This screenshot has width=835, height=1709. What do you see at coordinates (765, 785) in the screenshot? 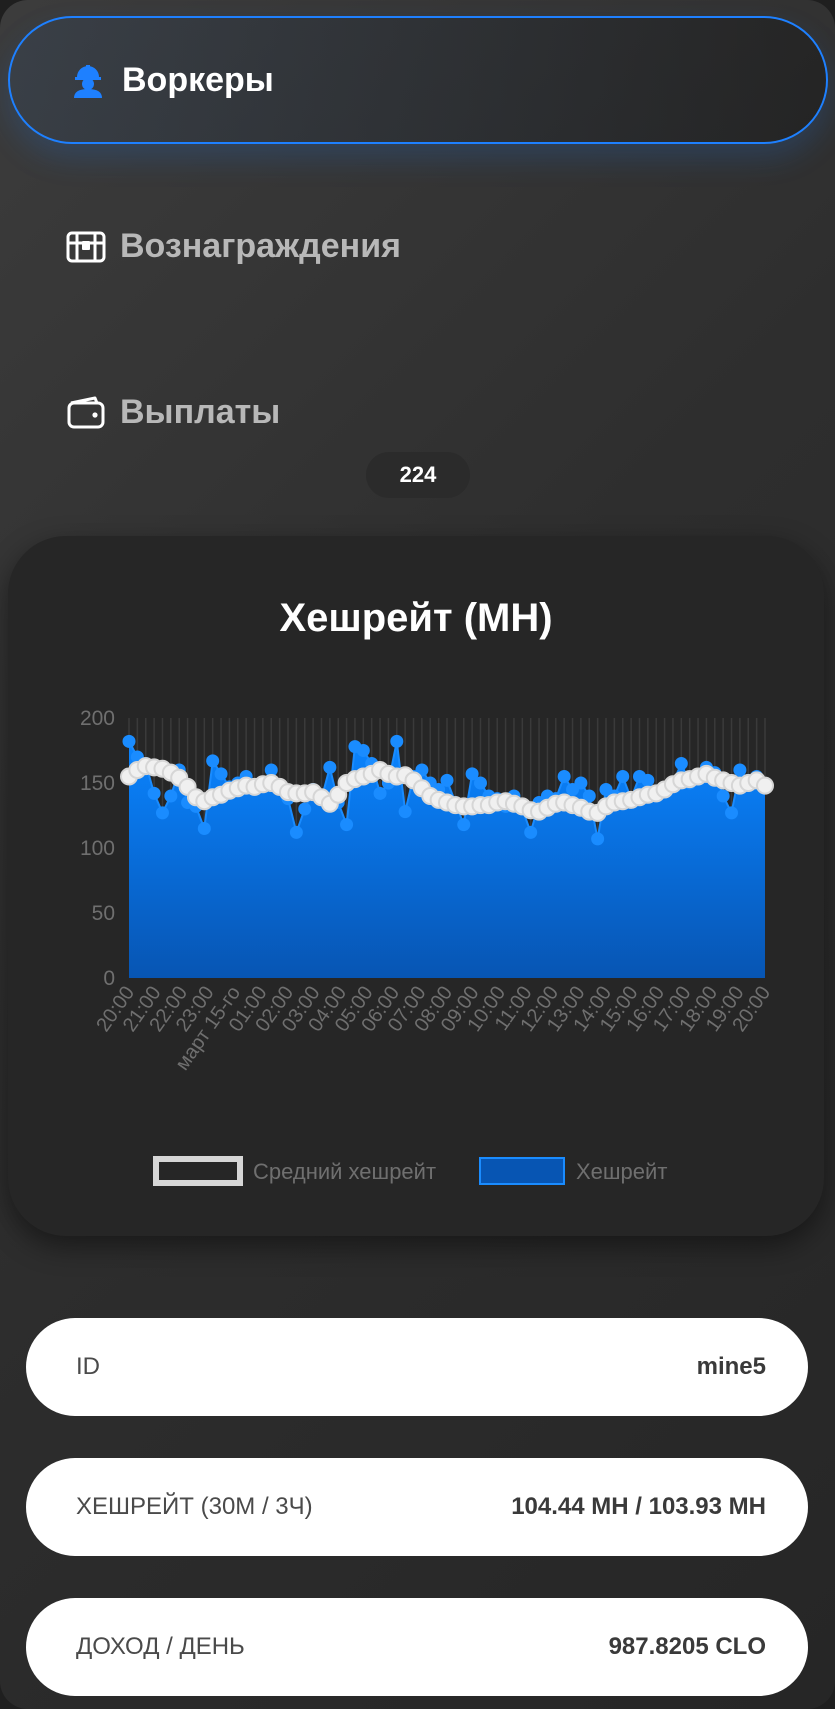
I see `average-point` at bounding box center [765, 785].